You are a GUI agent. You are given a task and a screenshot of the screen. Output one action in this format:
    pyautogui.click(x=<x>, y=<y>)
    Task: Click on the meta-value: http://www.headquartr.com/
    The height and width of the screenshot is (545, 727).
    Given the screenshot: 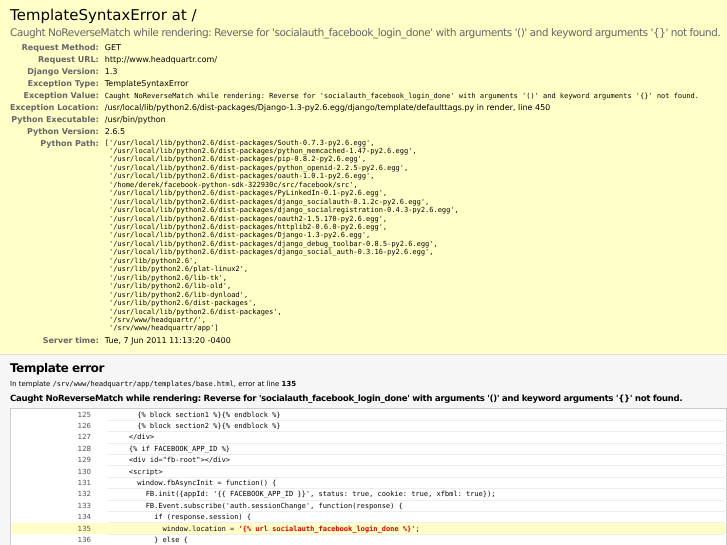 What is the action you would take?
    pyautogui.click(x=161, y=59)
    